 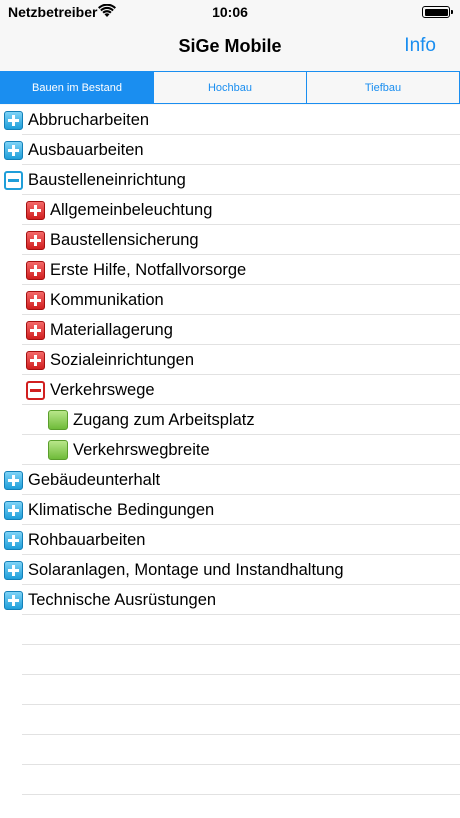 I want to click on tree-row-baustelleneinrichtung: Baustelleneinrichtung, so click(x=230, y=180).